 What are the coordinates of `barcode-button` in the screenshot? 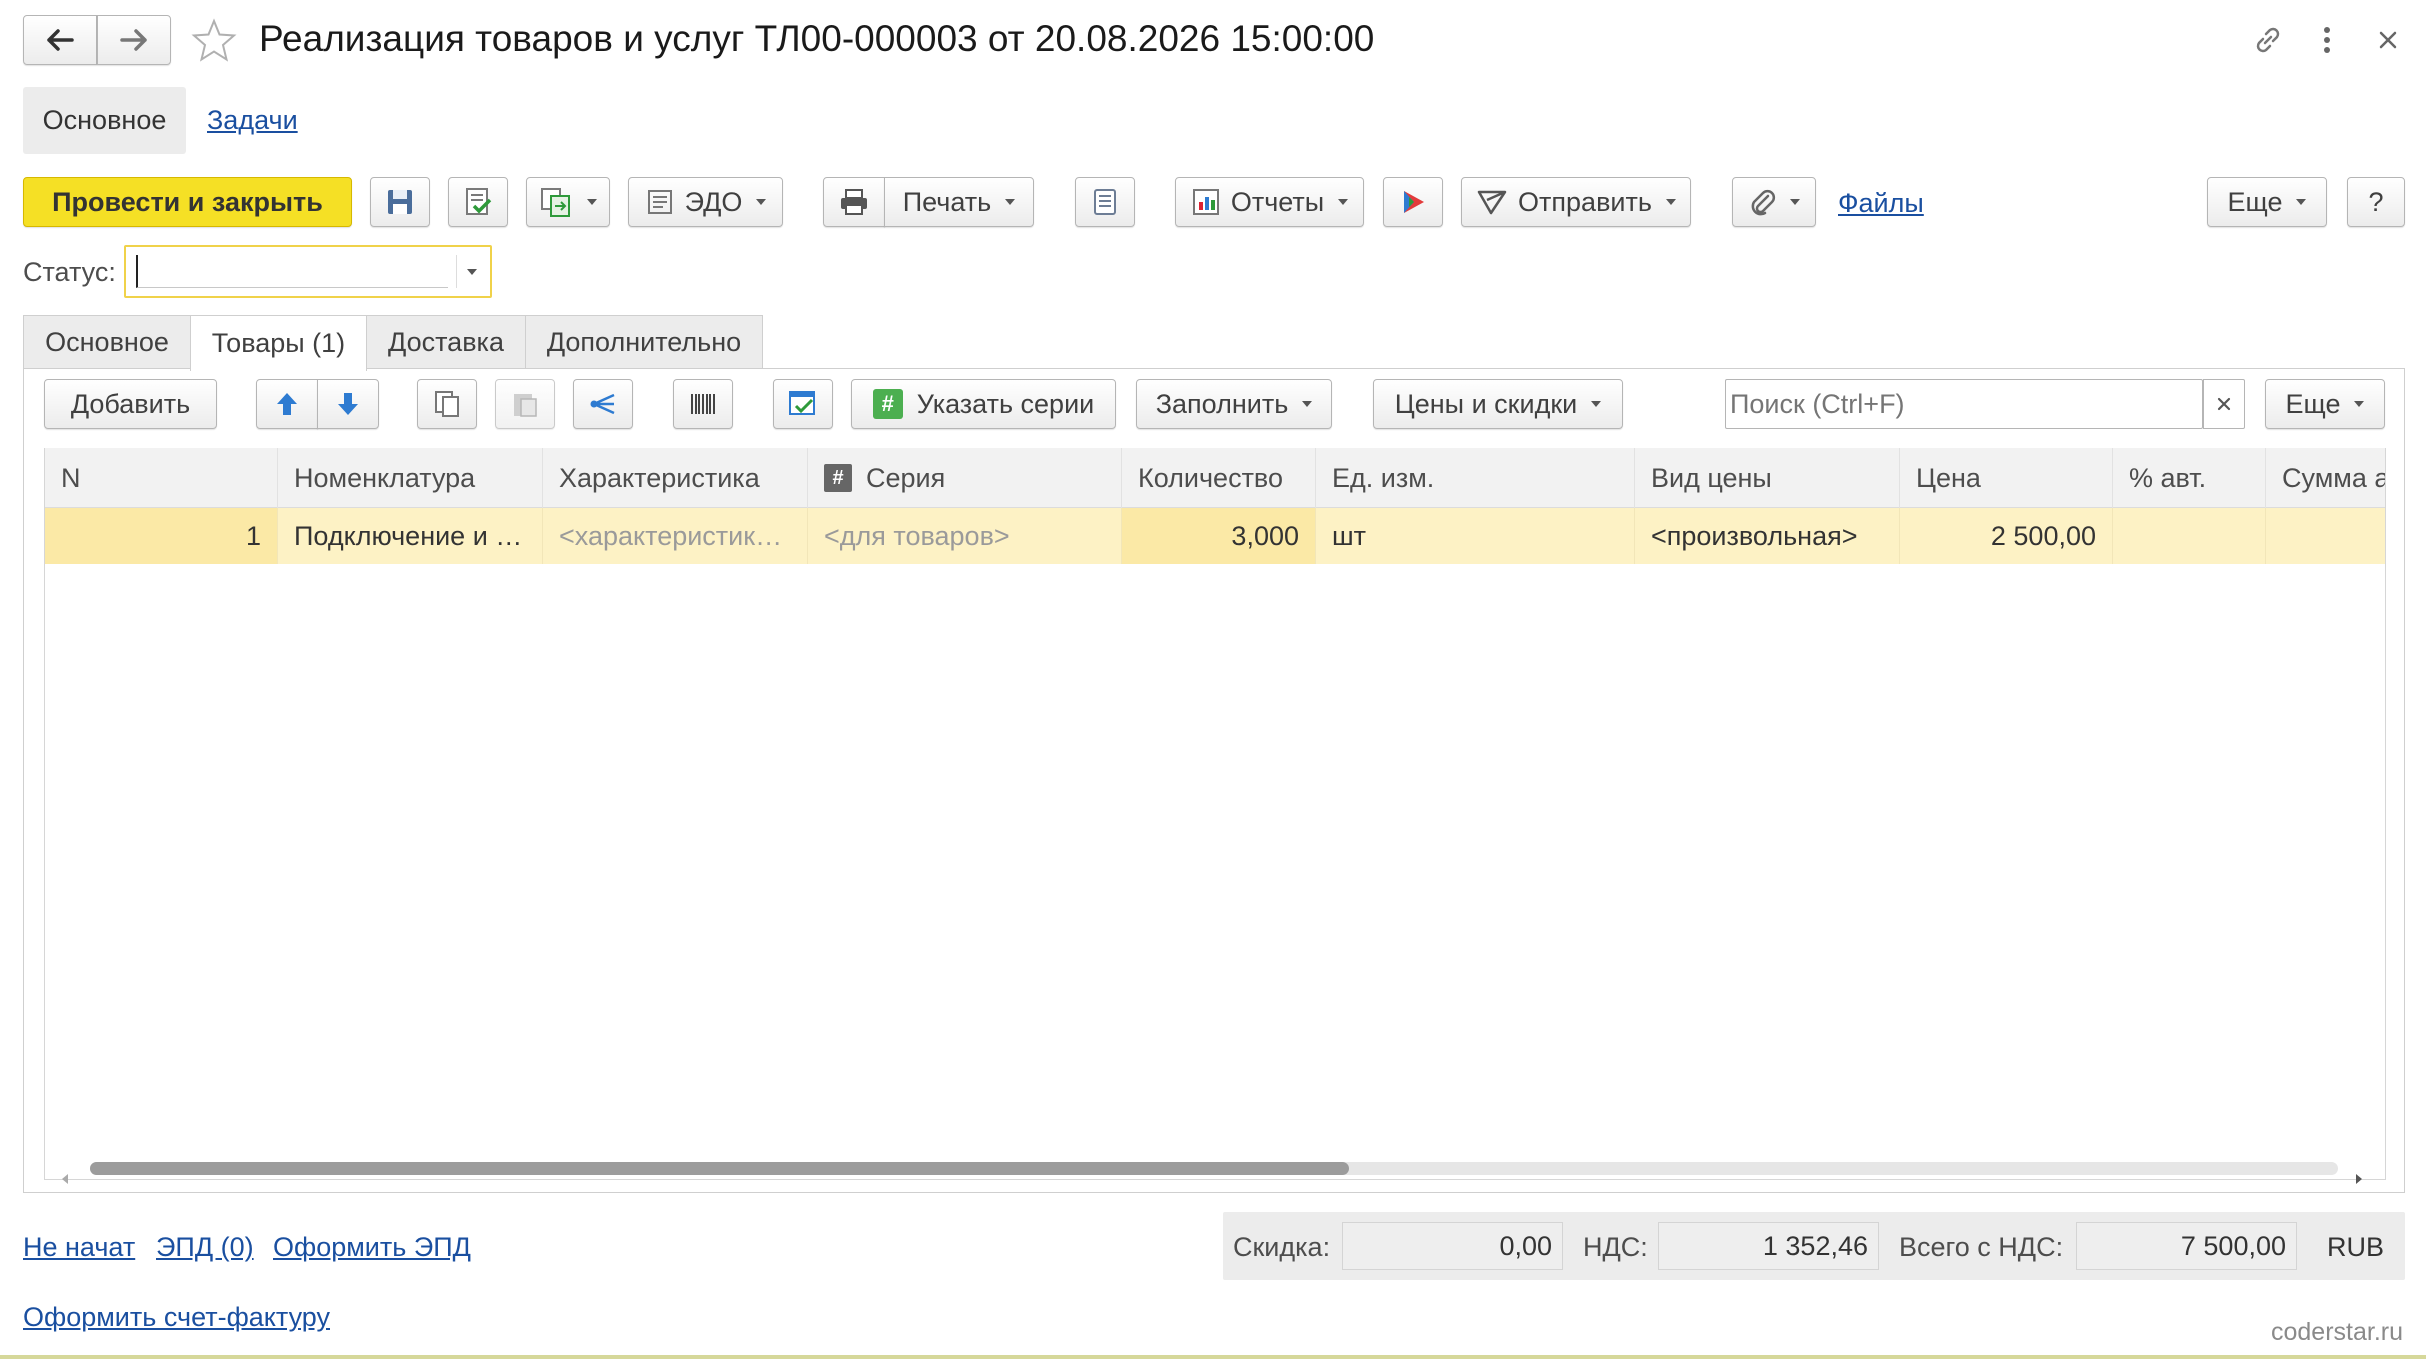 It's located at (703, 404).